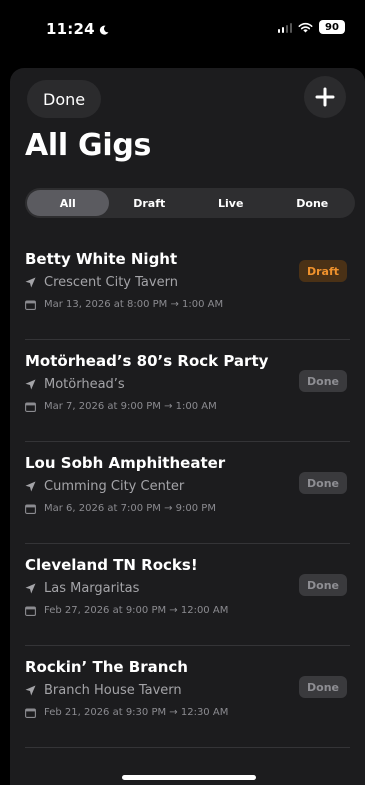  I want to click on wifi-icon, so click(305, 27).